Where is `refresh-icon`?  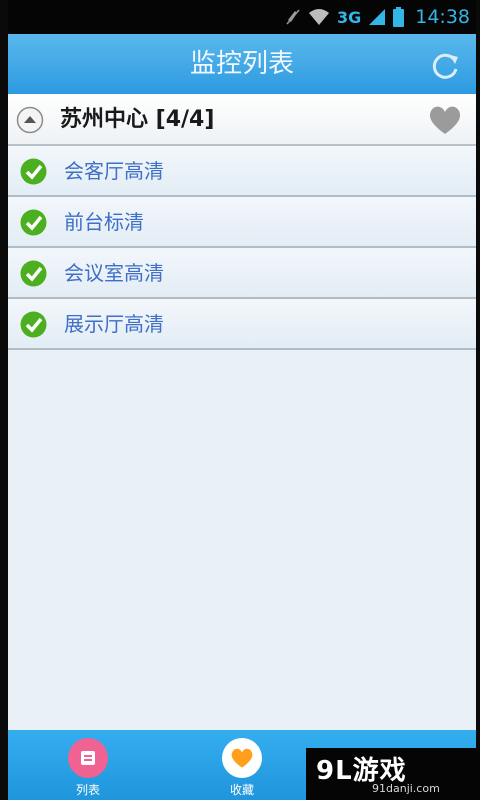 refresh-icon is located at coordinates (445, 66).